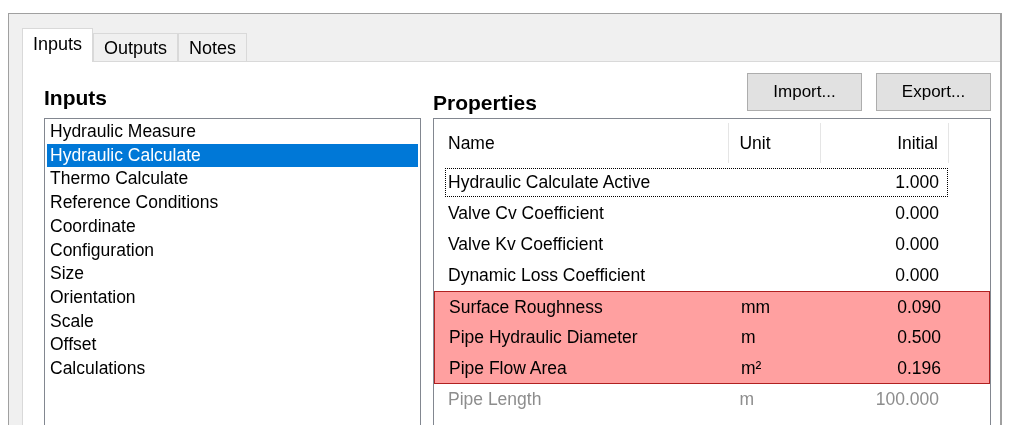 The height and width of the screenshot is (425, 1017). Describe the element at coordinates (485, 103) in the screenshot. I see `properties-heading: Properties` at that location.